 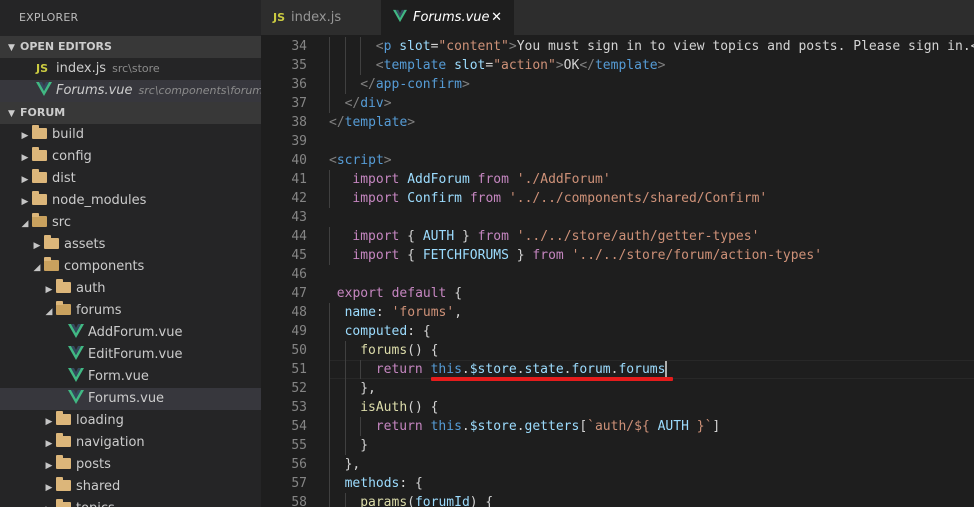 What do you see at coordinates (130, 135) in the screenshot?
I see `tree-item-build: ▶ build` at bounding box center [130, 135].